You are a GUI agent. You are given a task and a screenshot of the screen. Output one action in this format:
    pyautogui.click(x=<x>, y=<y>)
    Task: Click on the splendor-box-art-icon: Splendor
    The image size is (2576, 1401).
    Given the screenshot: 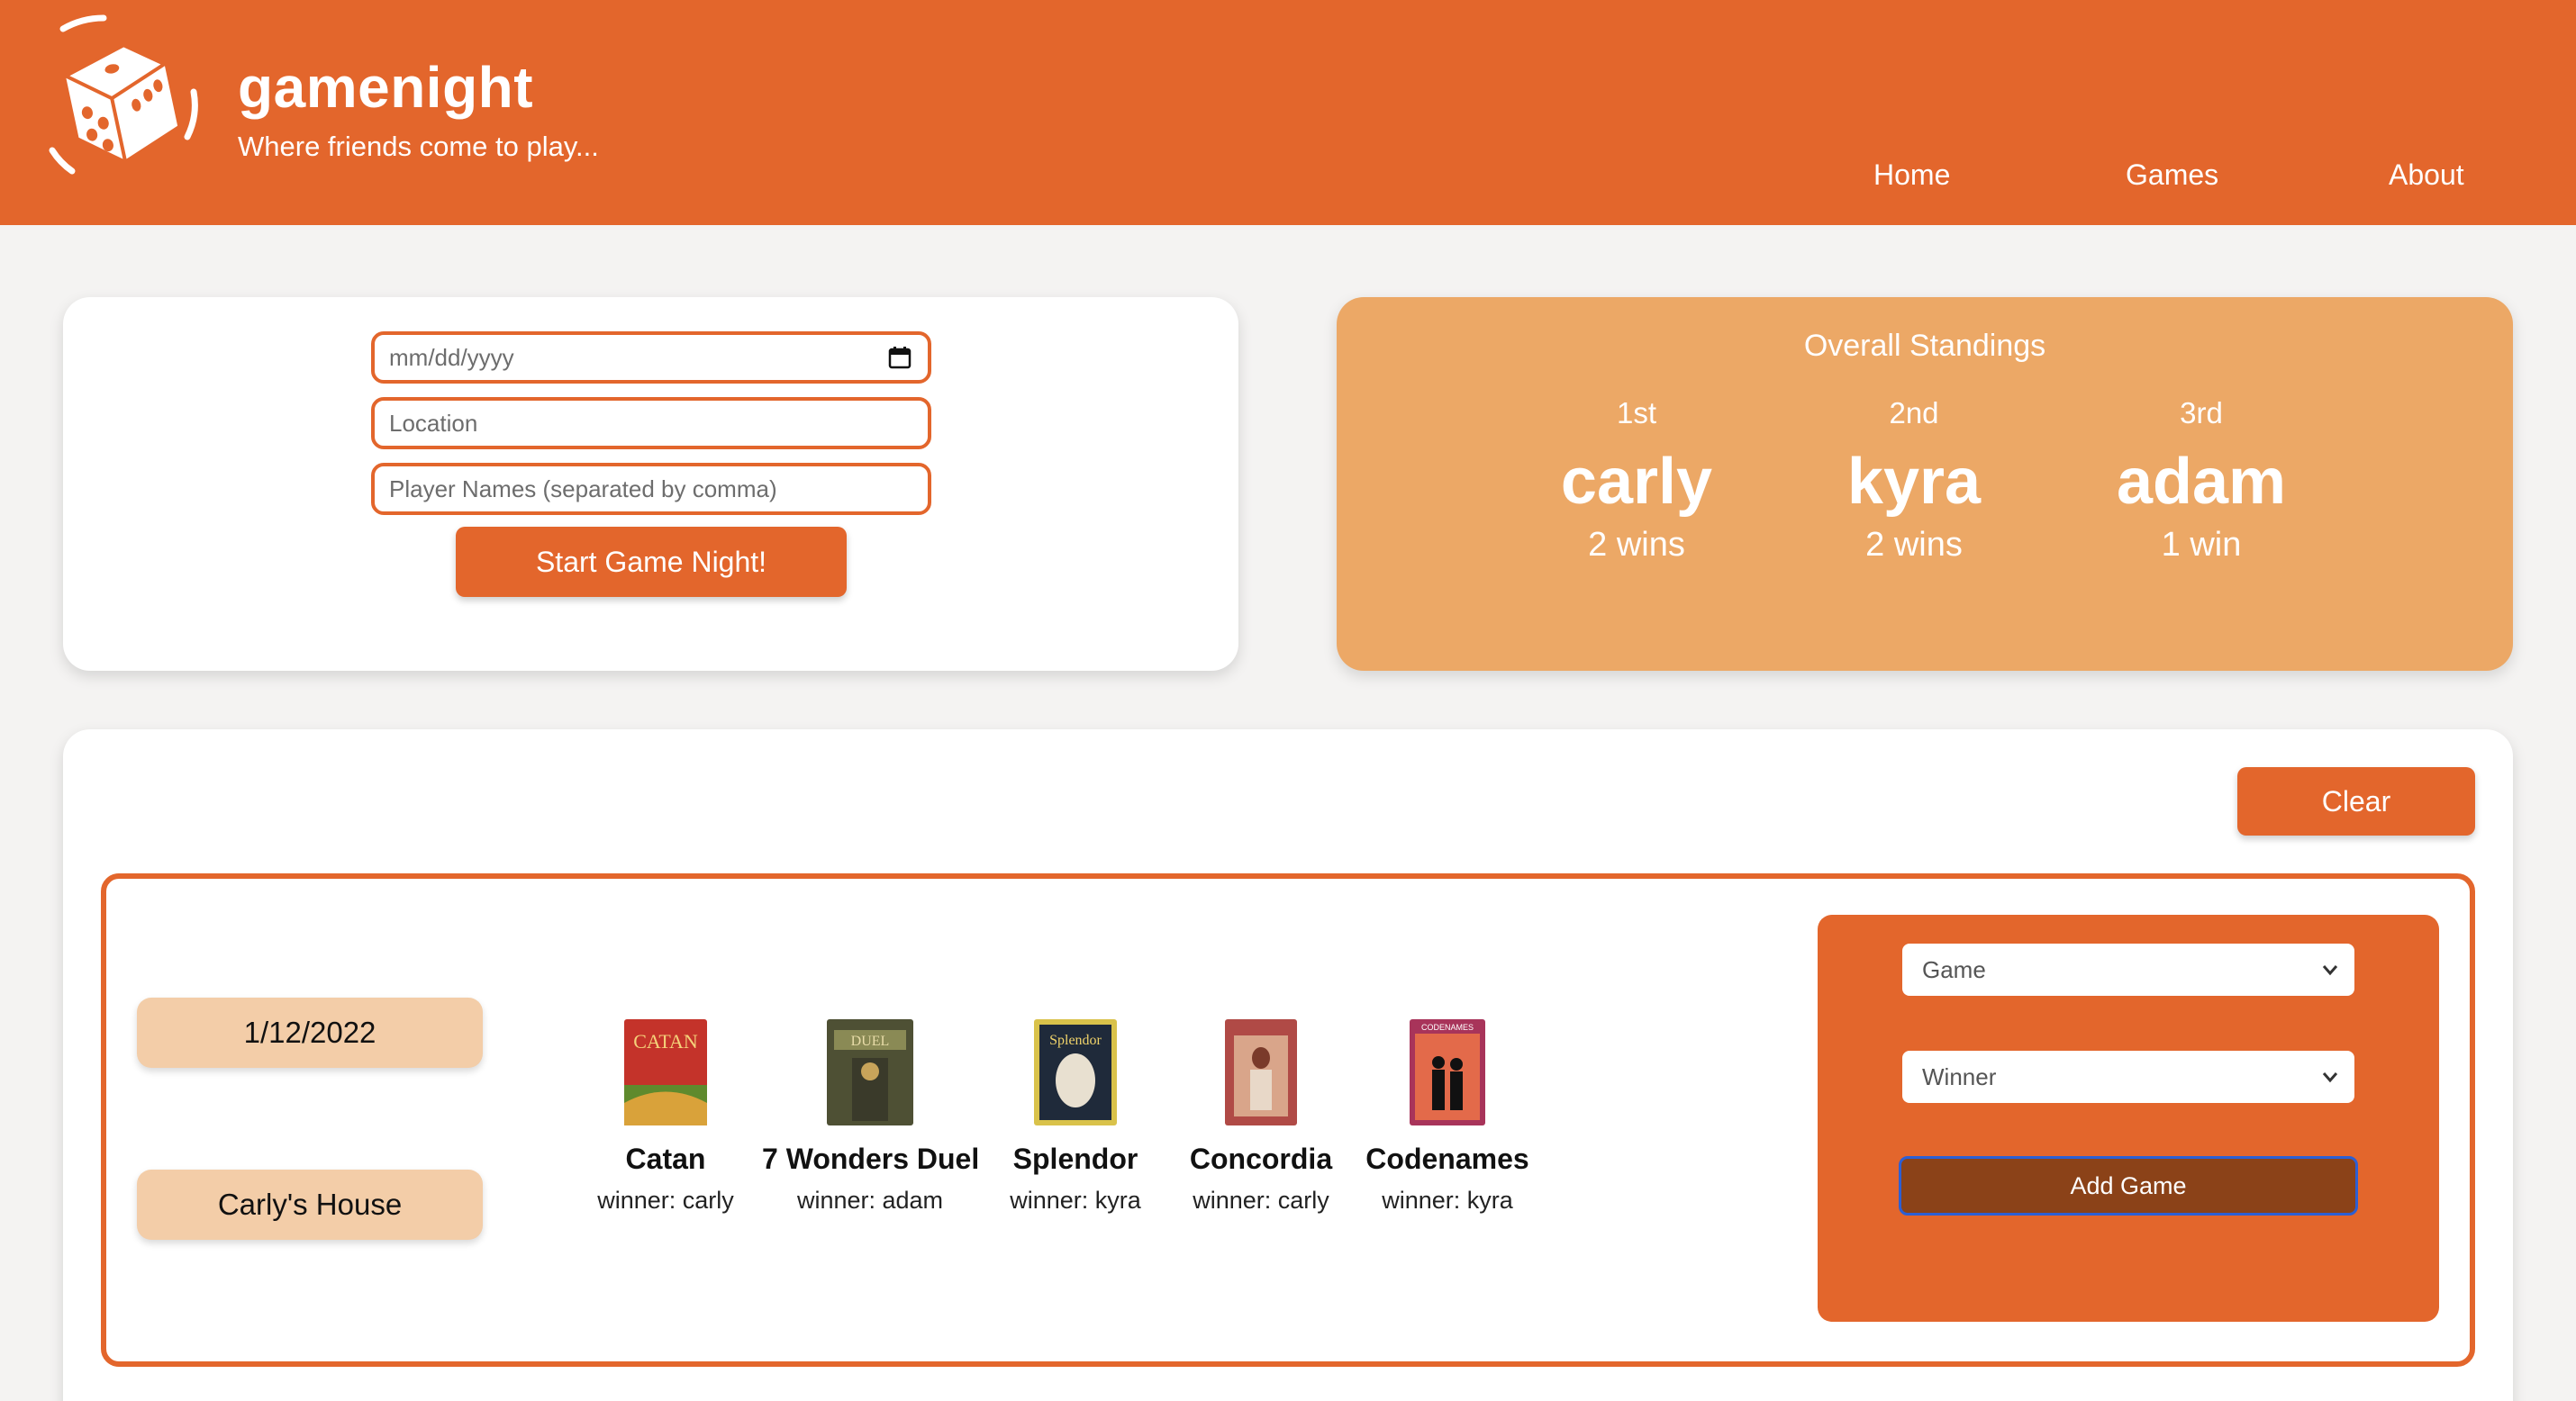 What is the action you would take?
    pyautogui.click(x=1075, y=1072)
    